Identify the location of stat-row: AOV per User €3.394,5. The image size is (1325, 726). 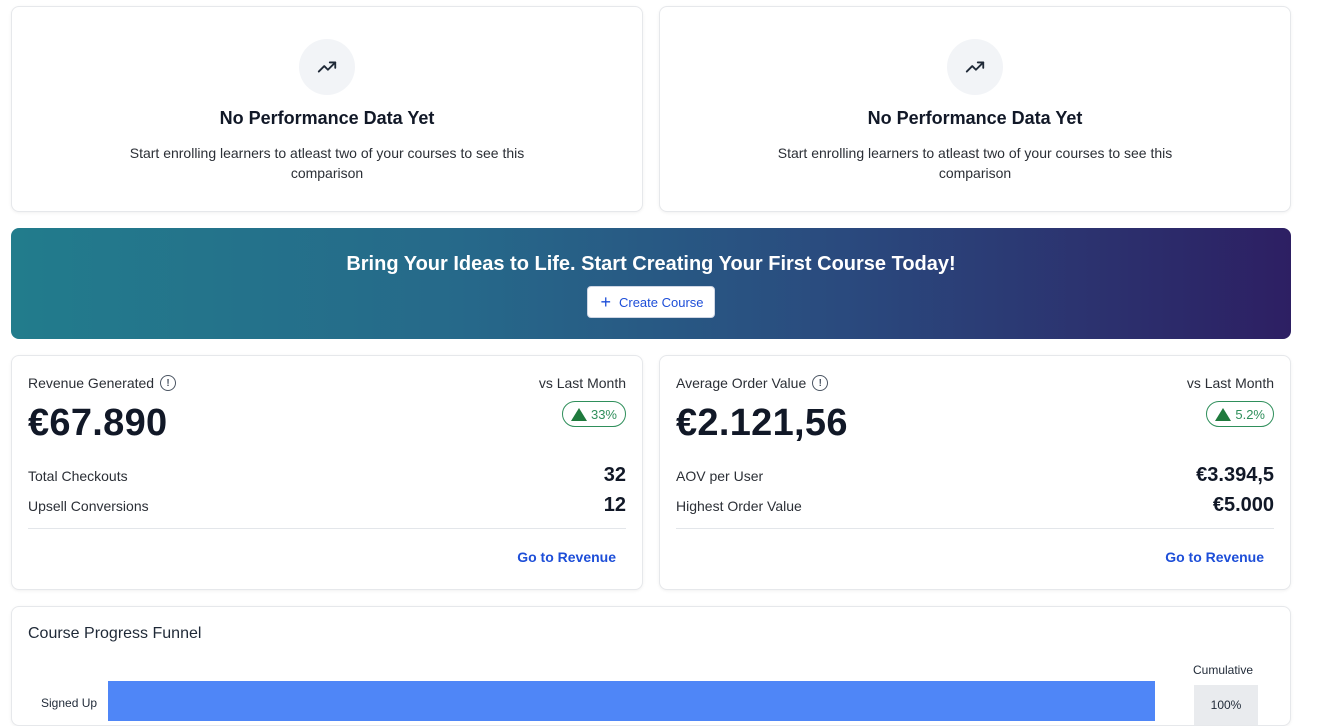
(975, 475).